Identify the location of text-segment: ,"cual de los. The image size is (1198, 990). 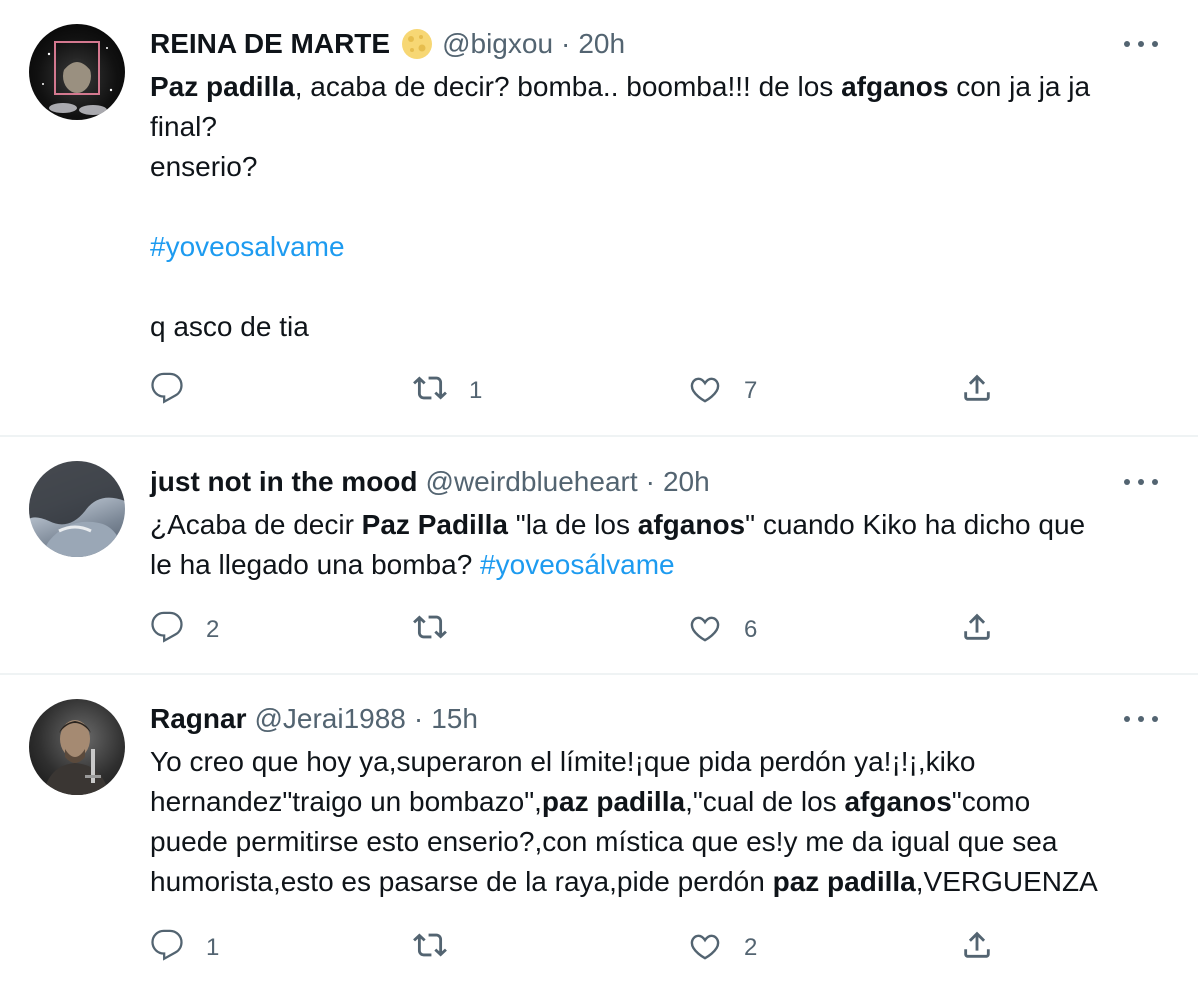
(765, 801).